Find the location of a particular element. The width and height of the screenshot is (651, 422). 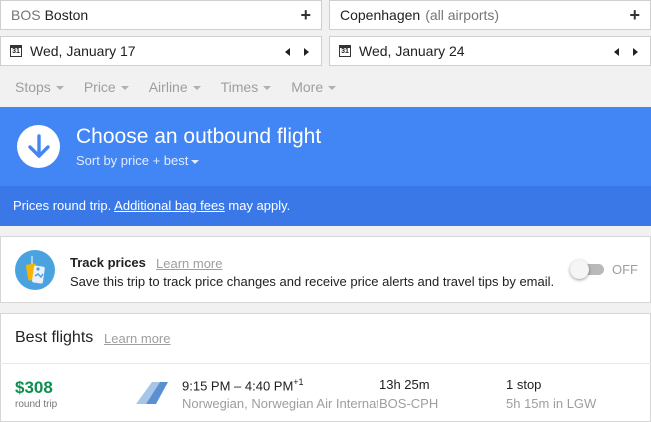

add-origin-plus-icon: + is located at coordinates (305, 15).